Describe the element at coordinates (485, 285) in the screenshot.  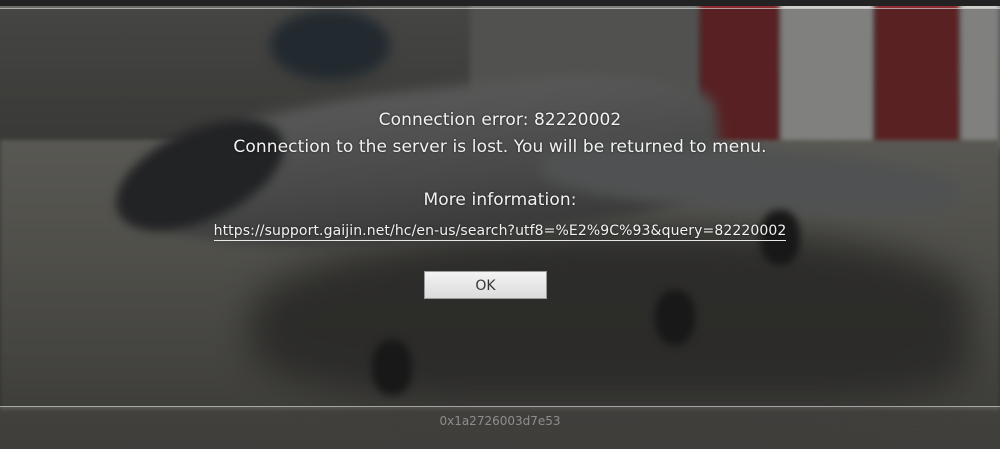
I see `ok-button: OK` at that location.